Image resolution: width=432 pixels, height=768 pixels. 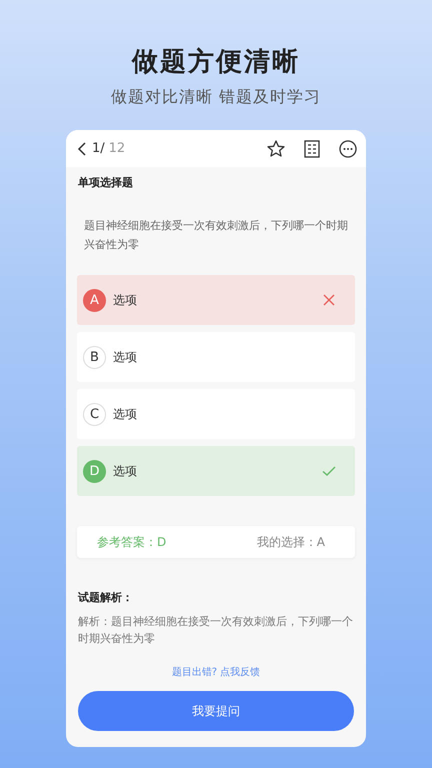 I want to click on headline: 做题方便清晰, so click(x=216, y=62).